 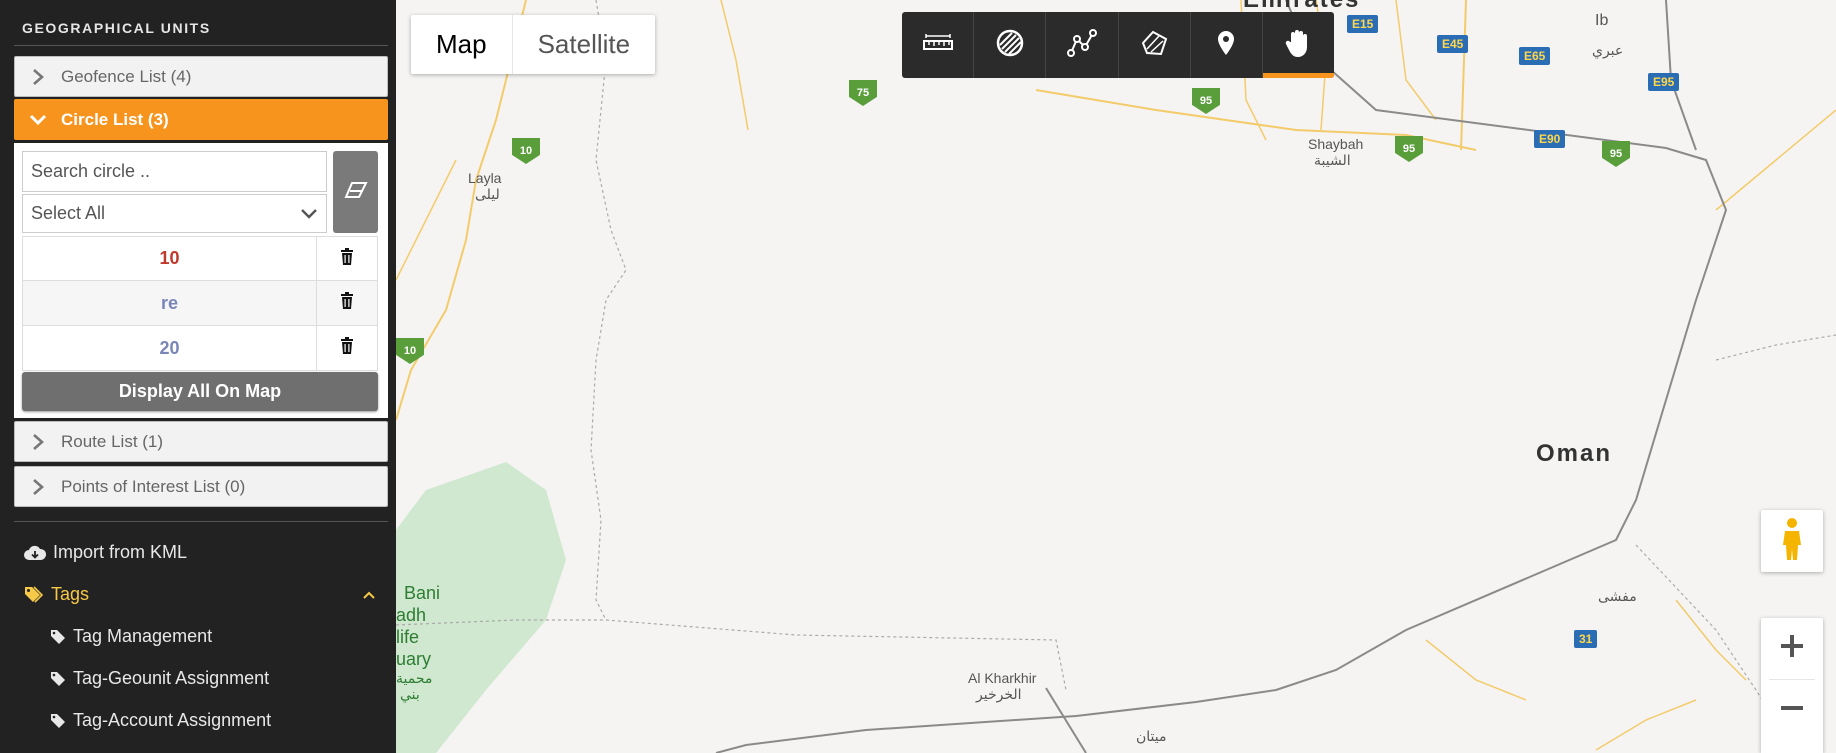 What do you see at coordinates (1002, 678) in the screenshot?
I see `place-label: Al Kharkhir` at bounding box center [1002, 678].